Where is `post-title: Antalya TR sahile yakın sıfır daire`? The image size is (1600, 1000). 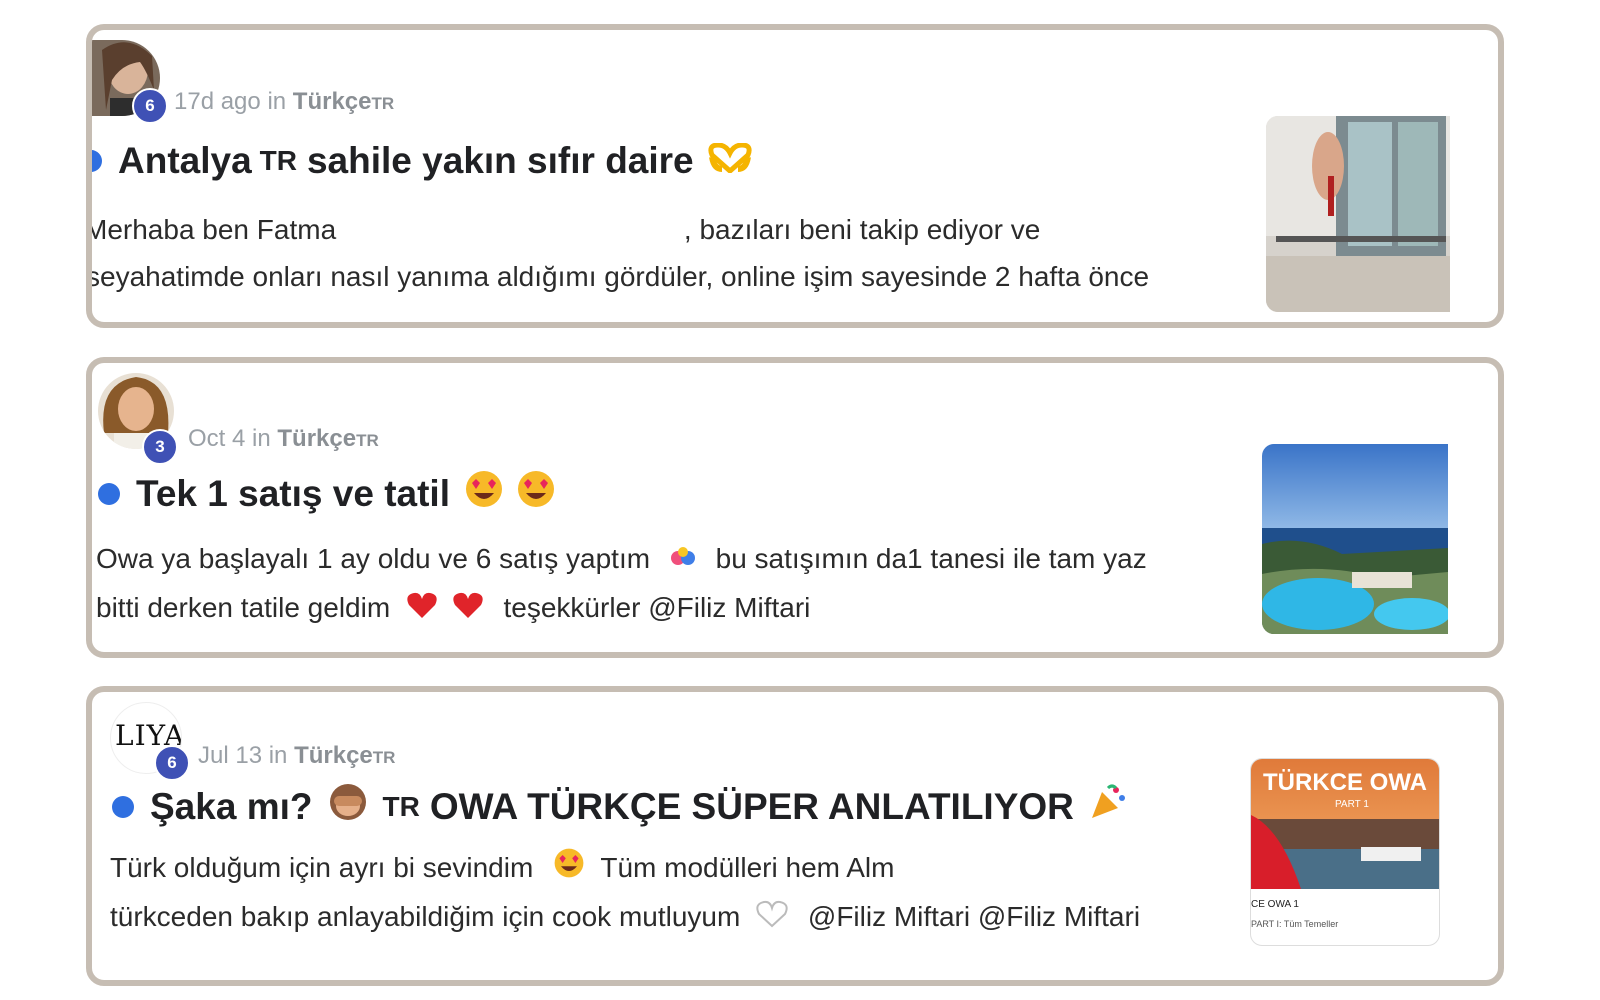
post-title: Antalya TR sahile yakın sıfır daire is located at coordinates (422, 161).